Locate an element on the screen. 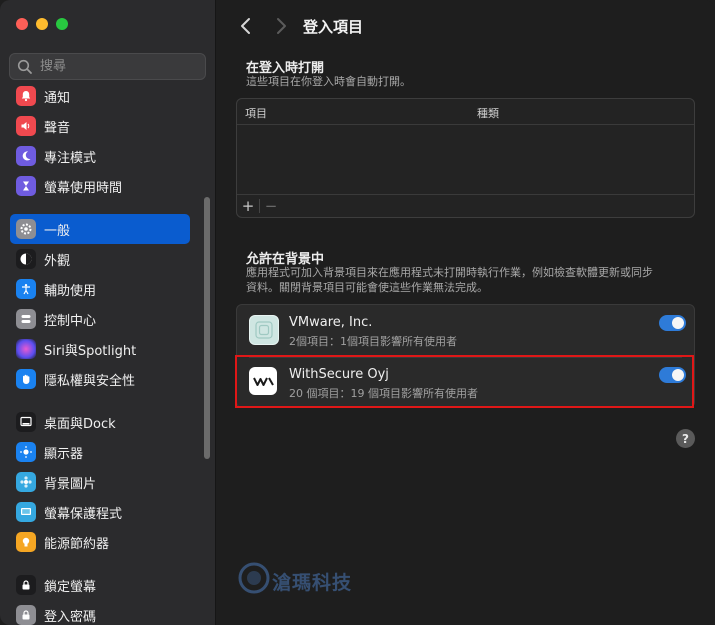 The image size is (715, 625). sidebar-item-label: 登入密碼 is located at coordinates (70, 617).